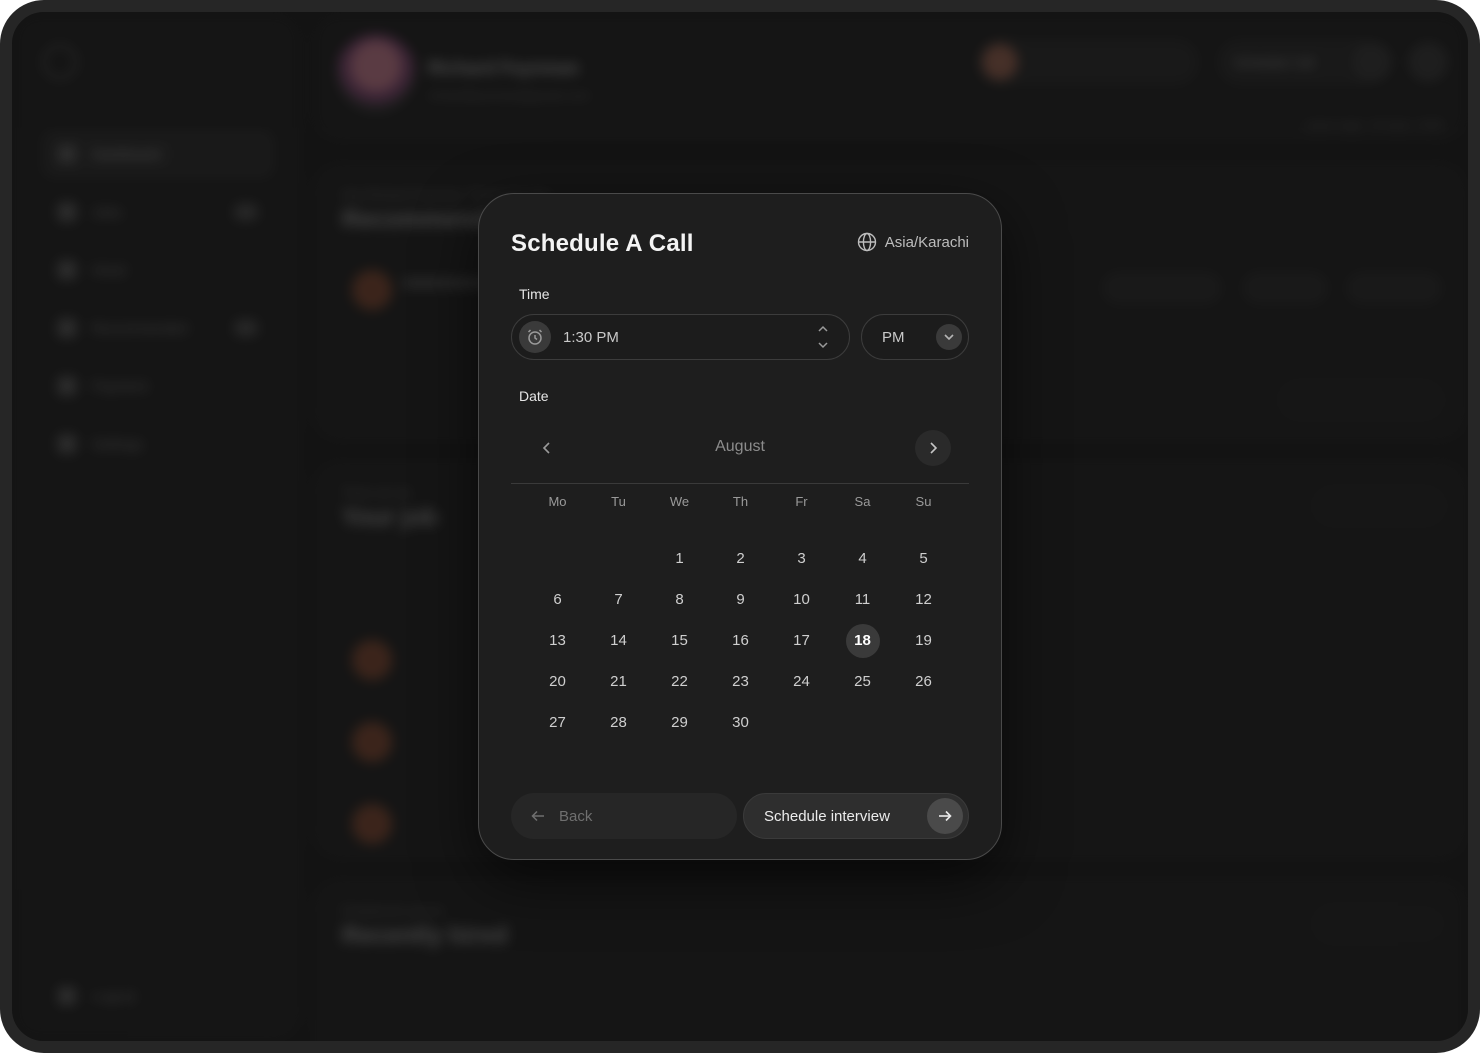  I want to click on calendar-day: 20, so click(557, 681).